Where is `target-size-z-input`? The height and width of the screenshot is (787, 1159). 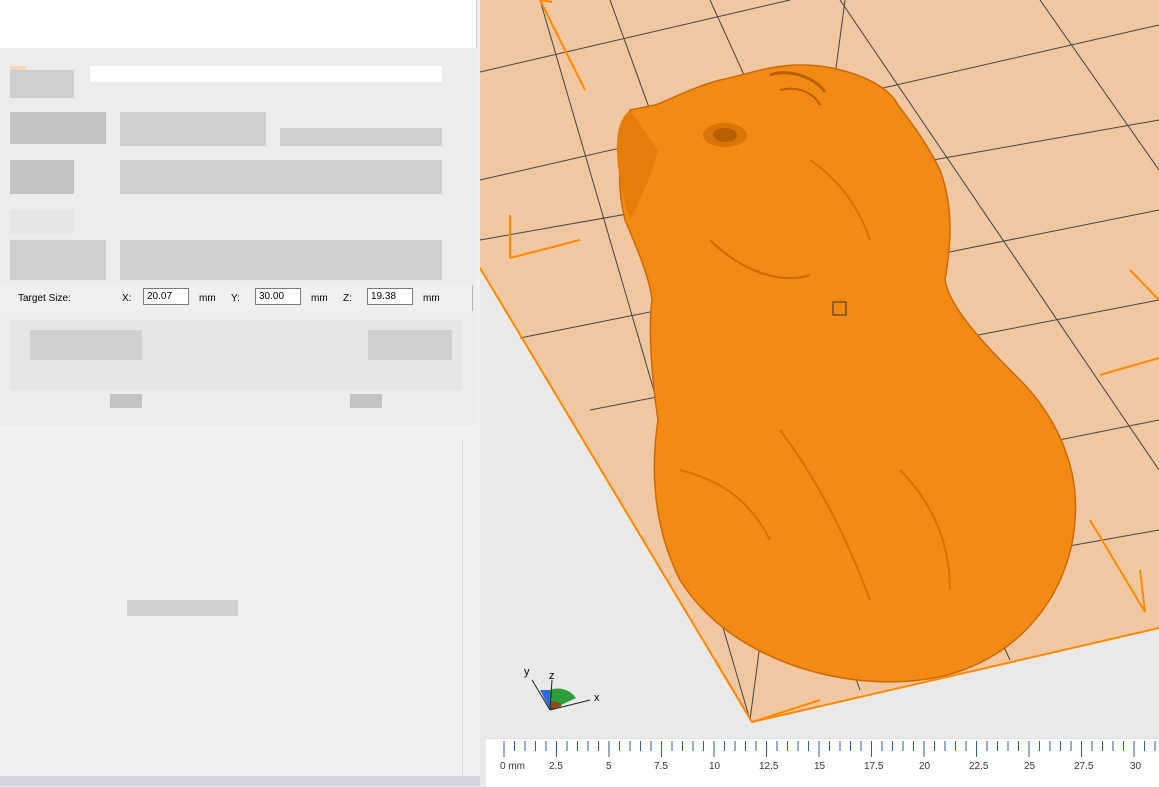
target-size-z-input is located at coordinates (390, 296).